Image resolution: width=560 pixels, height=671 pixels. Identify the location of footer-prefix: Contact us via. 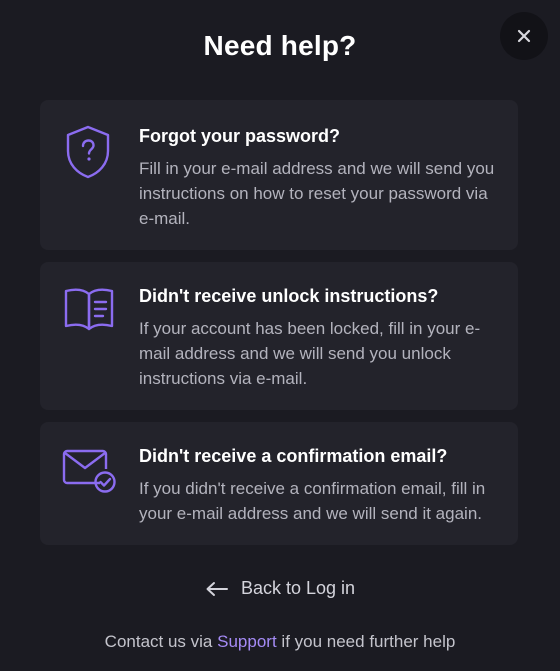
(158, 641).